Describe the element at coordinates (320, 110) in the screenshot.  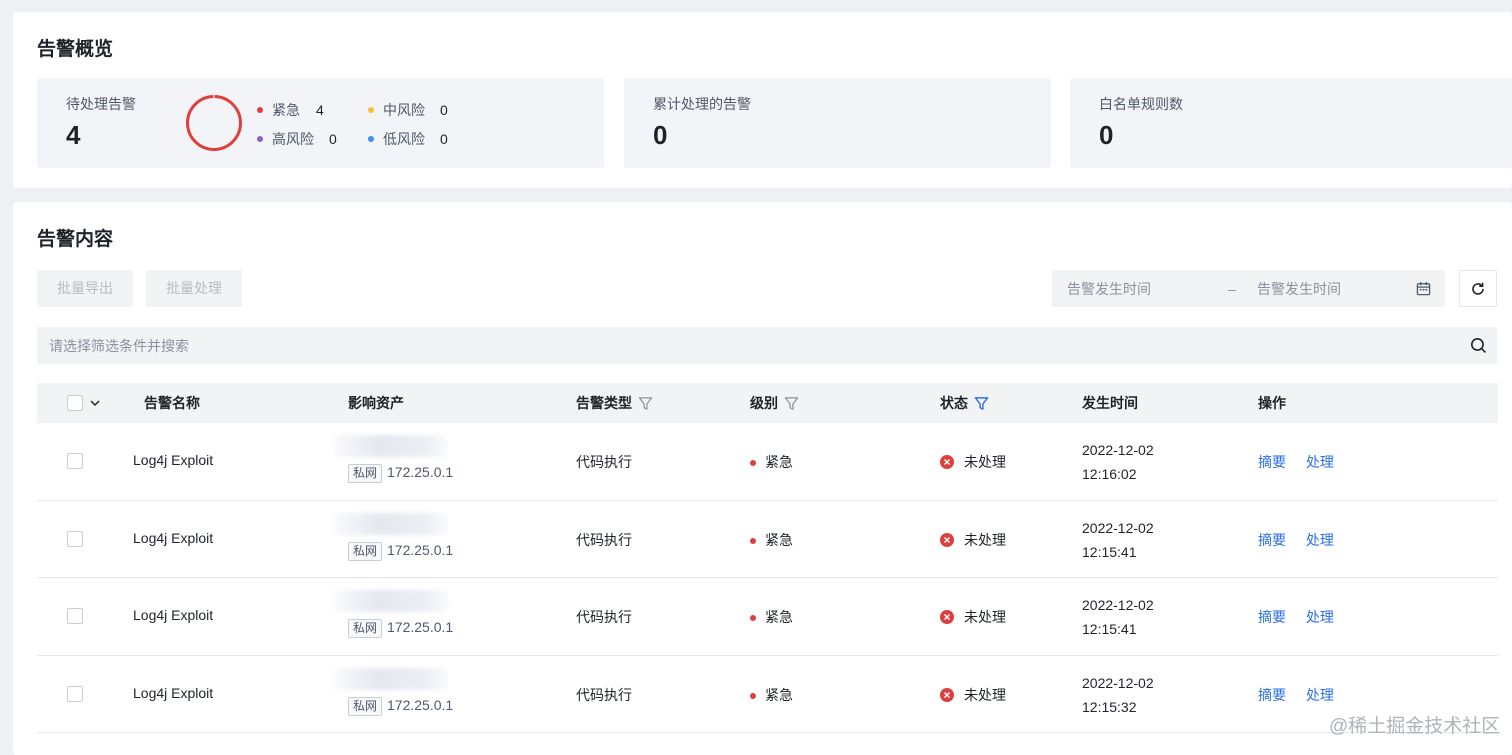
I see `legend-urgent-count: 4` at that location.